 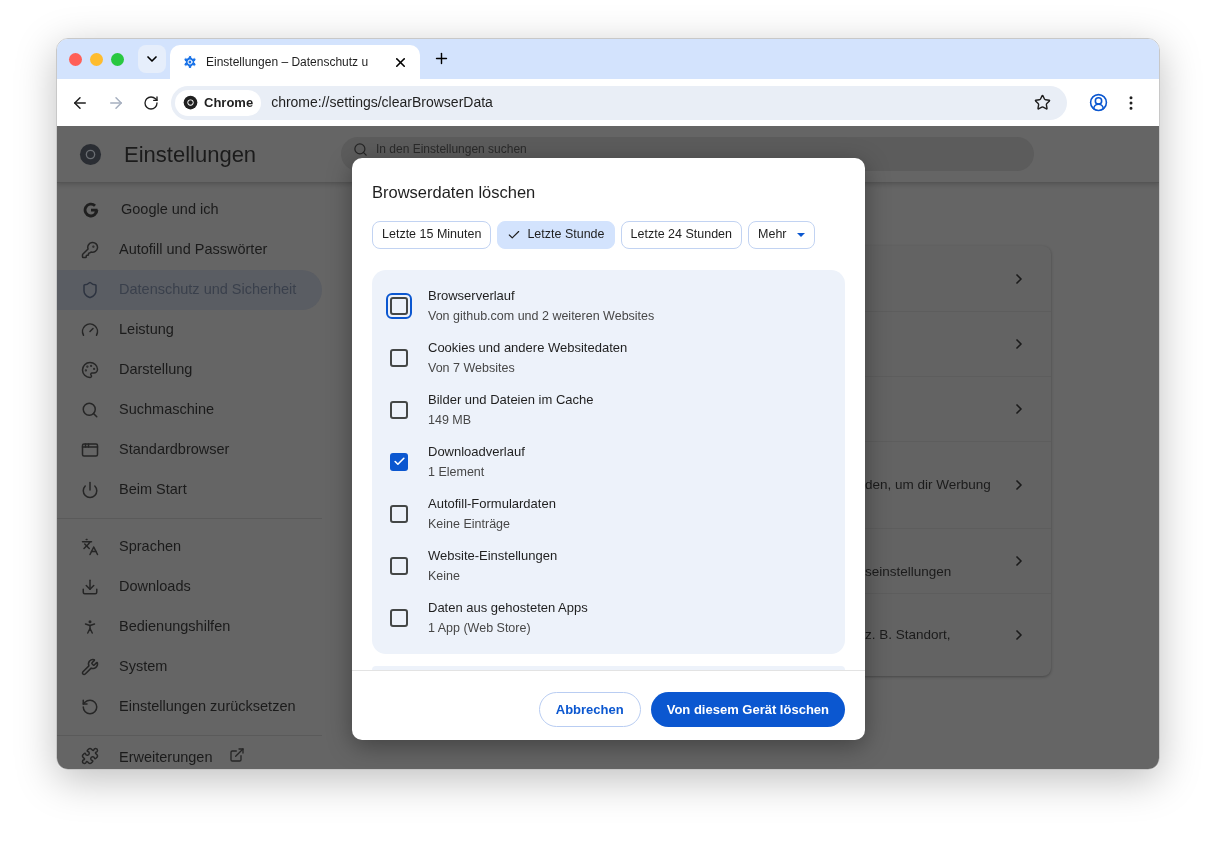 I want to click on translate-icon, so click(x=90, y=547).